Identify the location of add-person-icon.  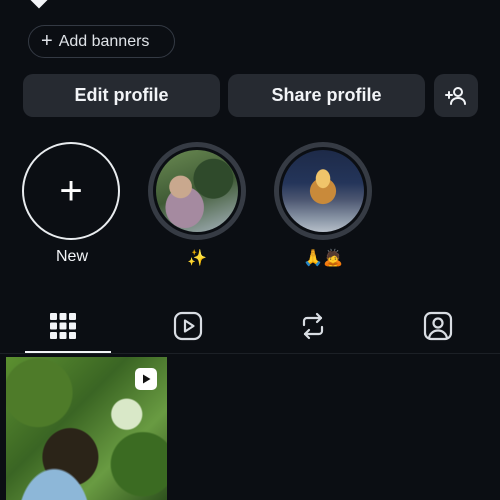
(455, 95).